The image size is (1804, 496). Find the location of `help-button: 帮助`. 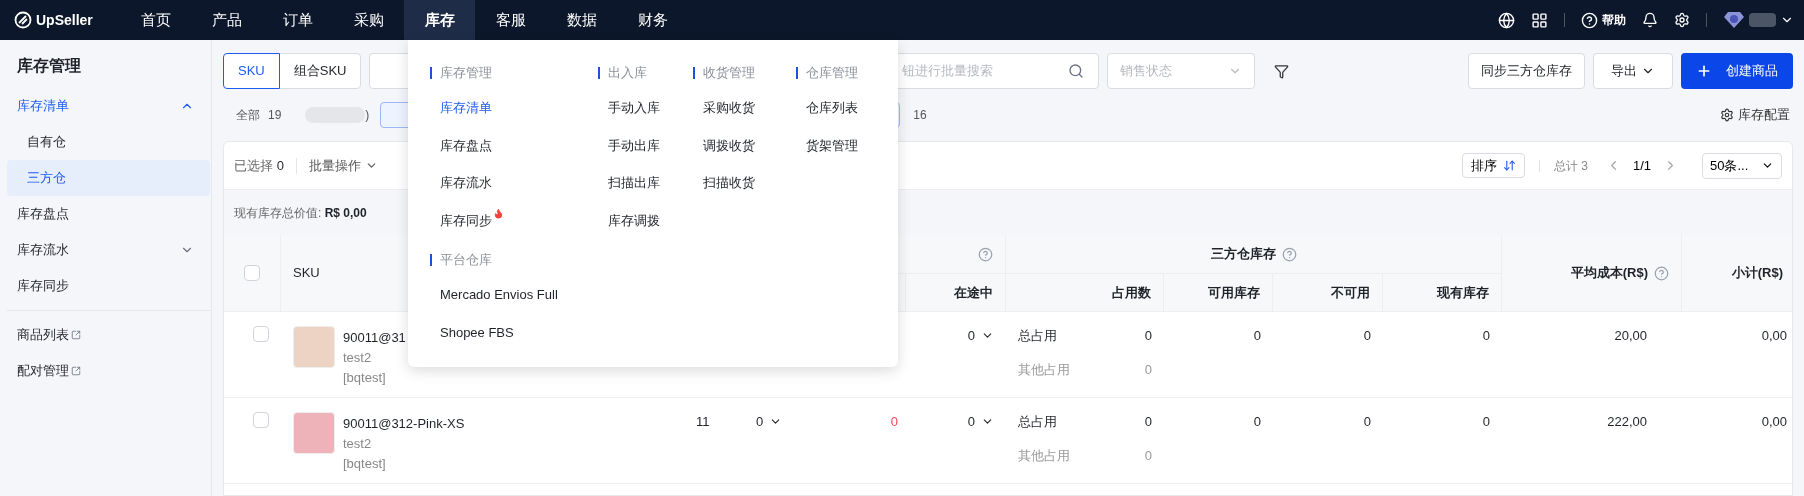

help-button: 帮助 is located at coordinates (1603, 20).